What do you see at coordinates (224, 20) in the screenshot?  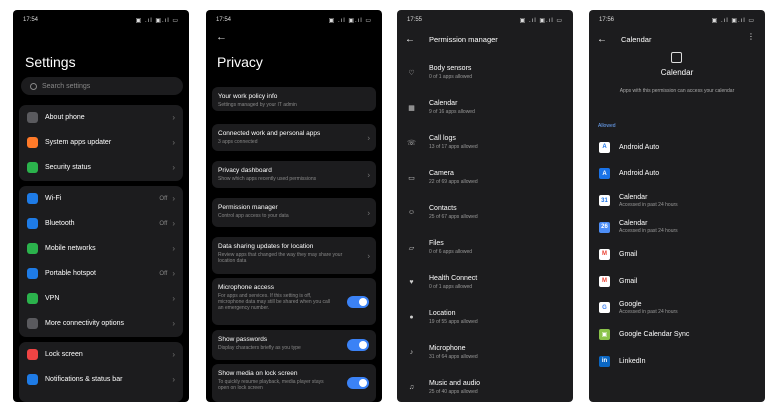 I see `status-time: 17:54` at bounding box center [224, 20].